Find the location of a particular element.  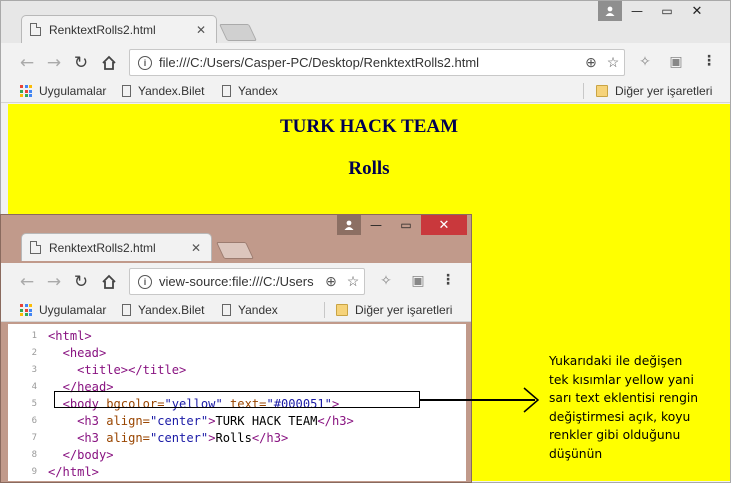

tab-renktextrolls2-source: RenktextRolls2.html ✕ is located at coordinates (116, 247).